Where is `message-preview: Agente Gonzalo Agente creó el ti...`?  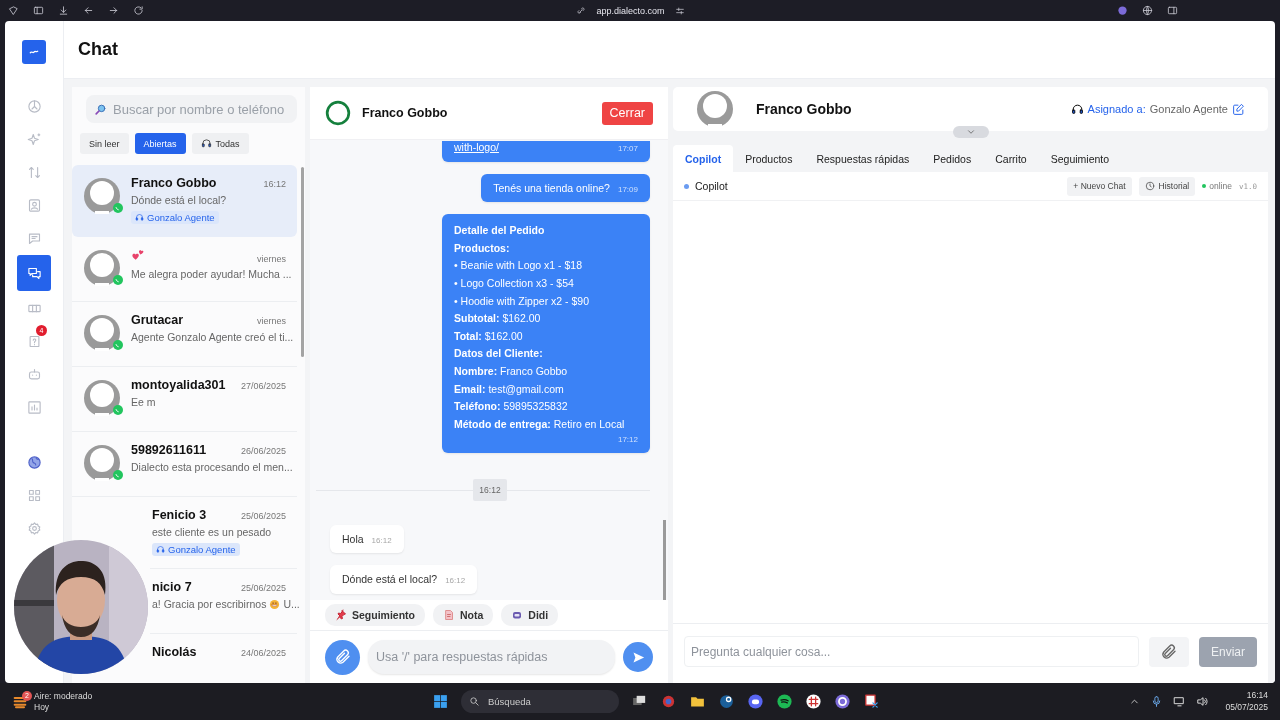
message-preview: Agente Gonzalo Agente creó el ti... is located at coordinates (212, 337).